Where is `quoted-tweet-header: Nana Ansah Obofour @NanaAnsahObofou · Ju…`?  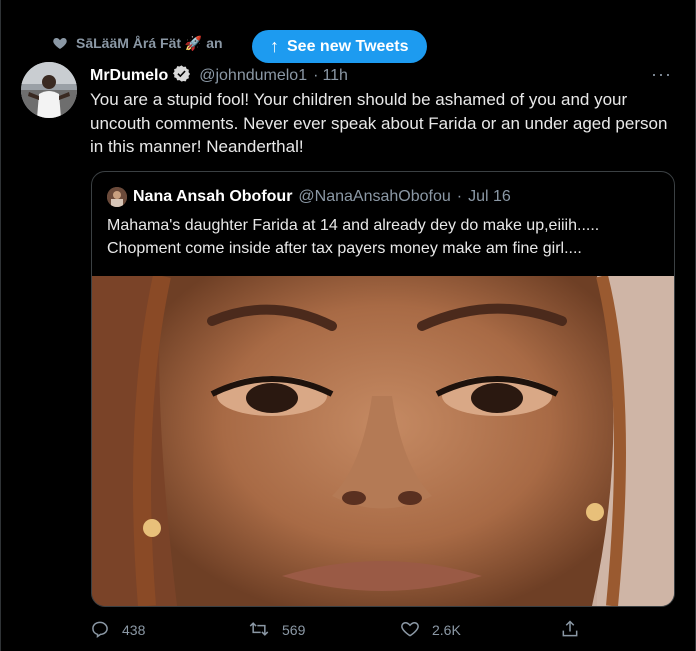
quoted-tweet-header: Nana Ansah Obofour @NanaAnsahObofou · Ju… is located at coordinates (309, 197).